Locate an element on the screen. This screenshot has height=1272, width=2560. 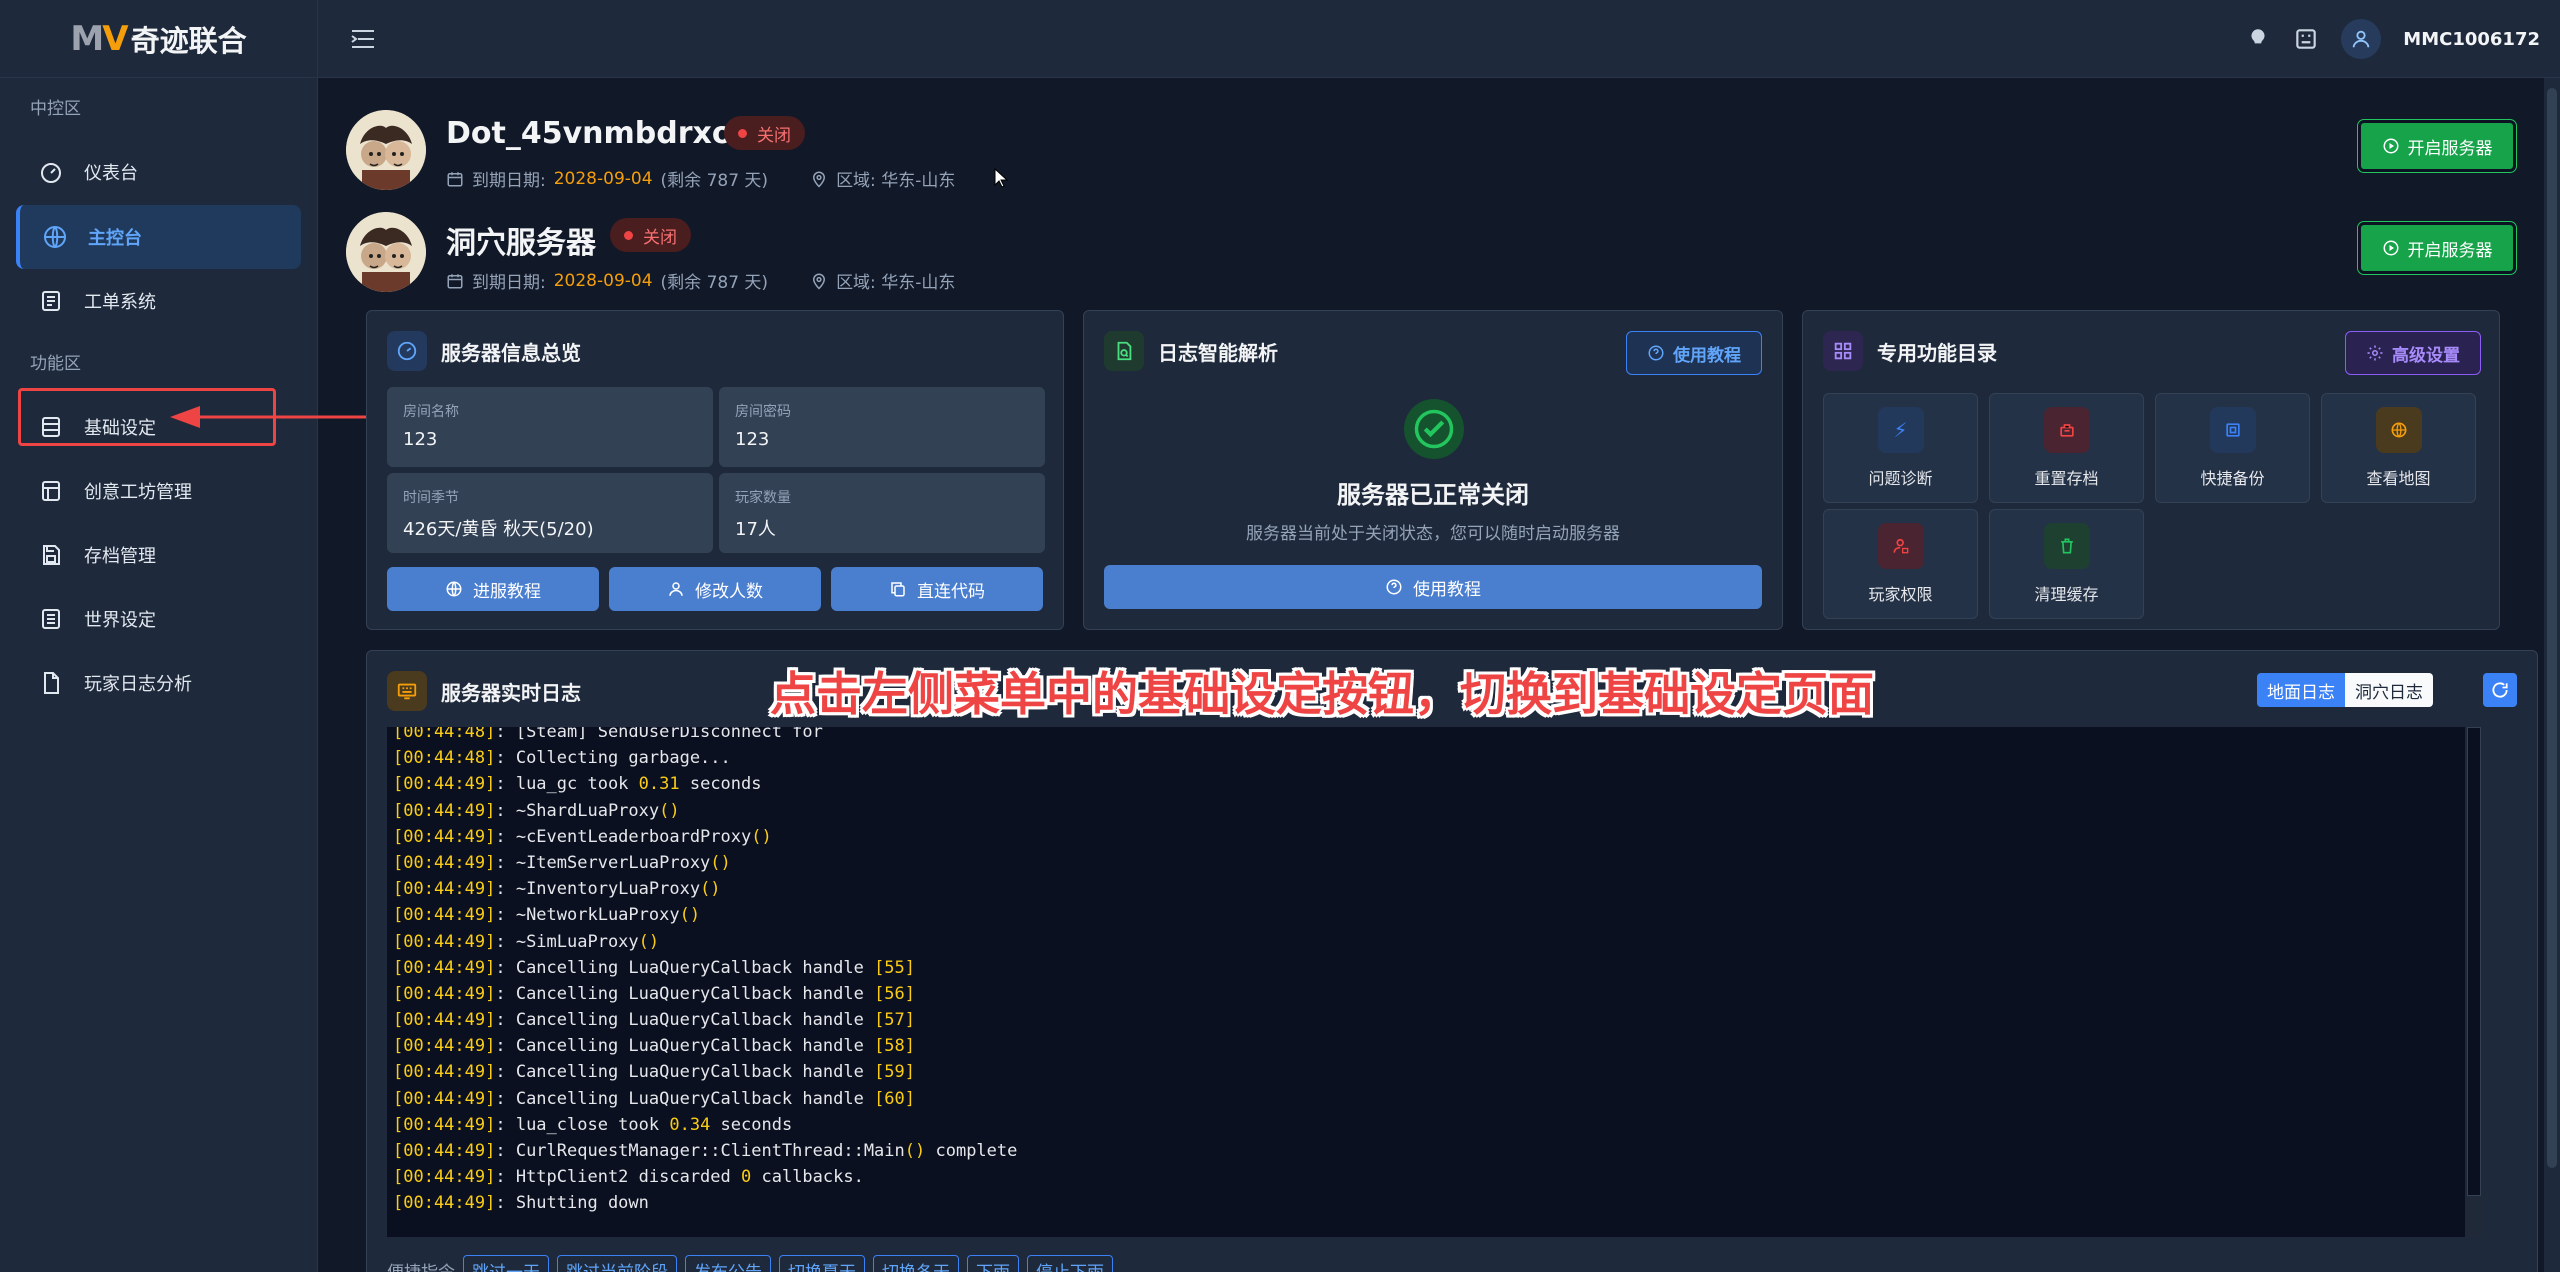
tab-surface-log: 地面日志 is located at coordinates (2301, 690).